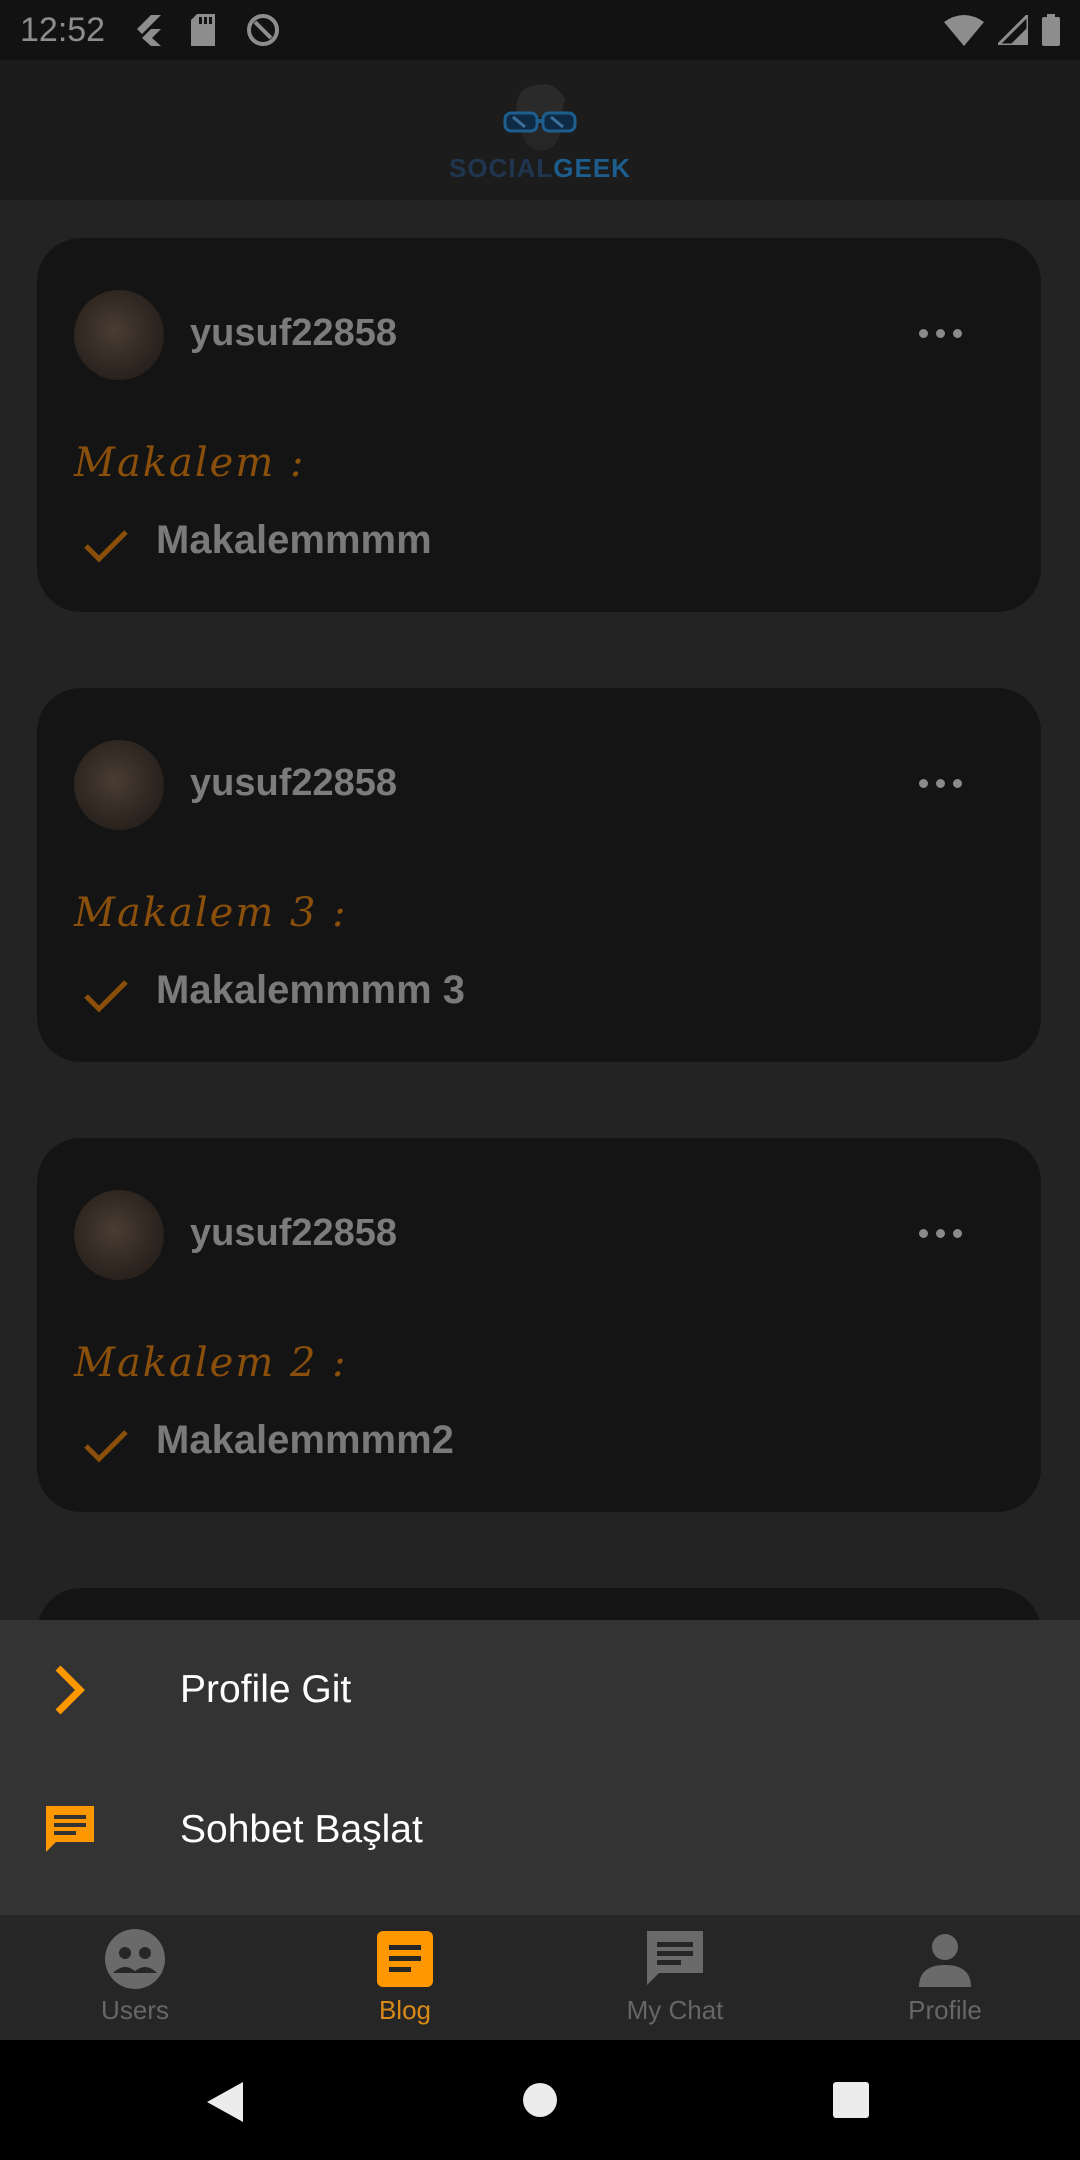 This screenshot has height=2160, width=1080. What do you see at coordinates (405, 2010) in the screenshot?
I see `nav-blog-label: Blog` at bounding box center [405, 2010].